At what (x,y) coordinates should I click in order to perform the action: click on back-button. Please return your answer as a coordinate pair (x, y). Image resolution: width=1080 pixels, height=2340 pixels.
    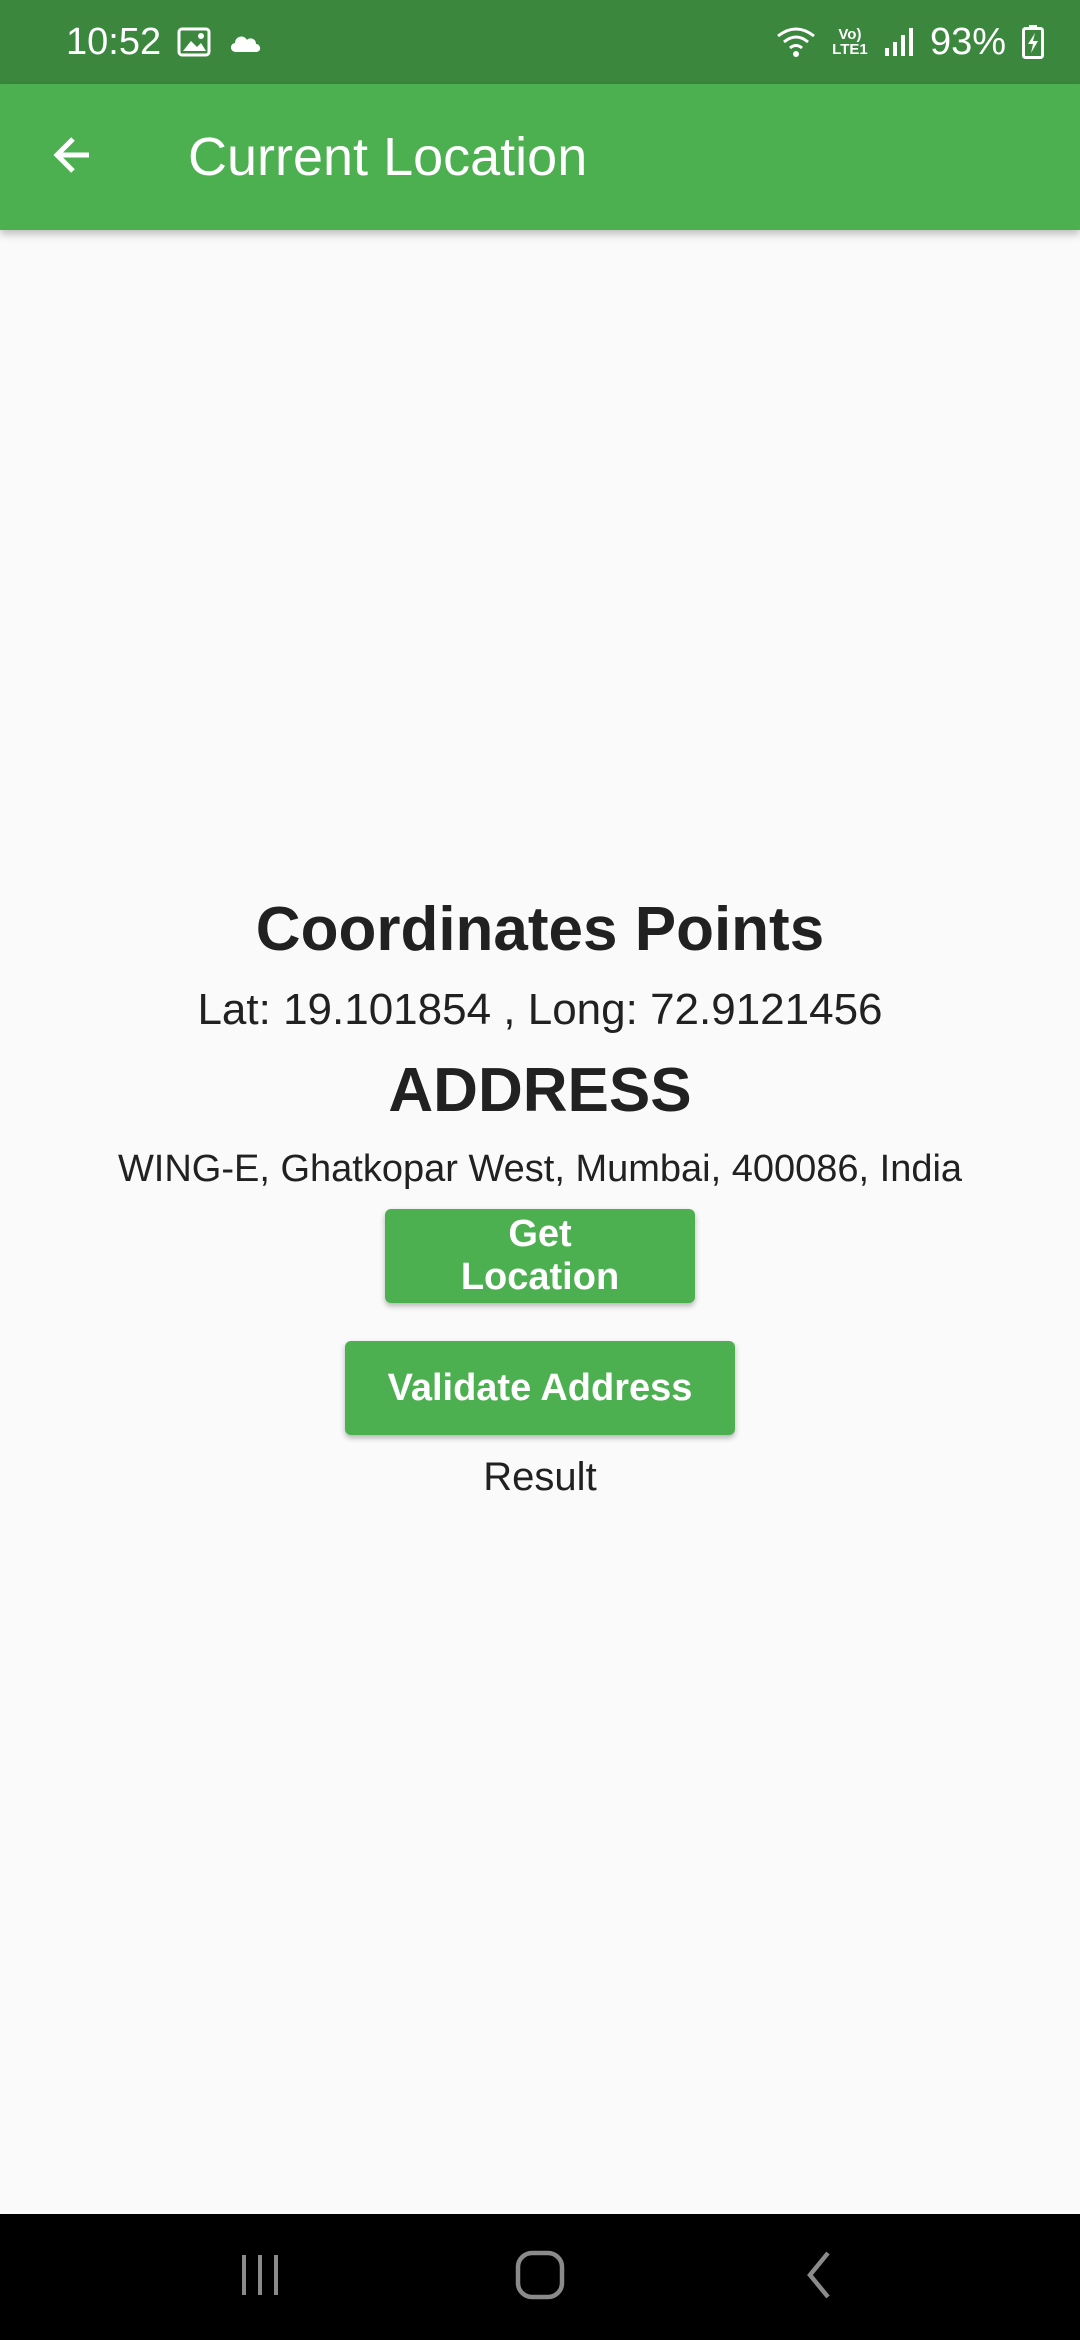
    Looking at the image, I should click on (73, 157).